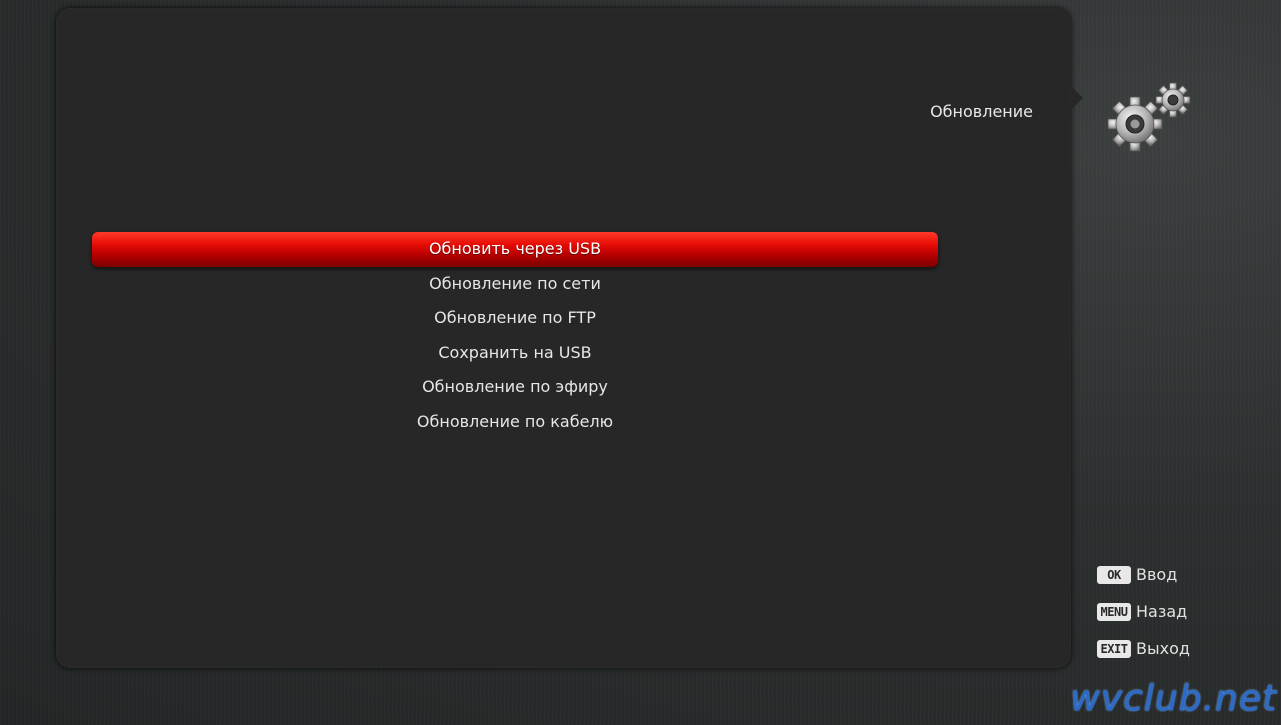 The image size is (1281, 725). I want to click on menu-item-ftp-update: Обновление по FTP, so click(515, 318).